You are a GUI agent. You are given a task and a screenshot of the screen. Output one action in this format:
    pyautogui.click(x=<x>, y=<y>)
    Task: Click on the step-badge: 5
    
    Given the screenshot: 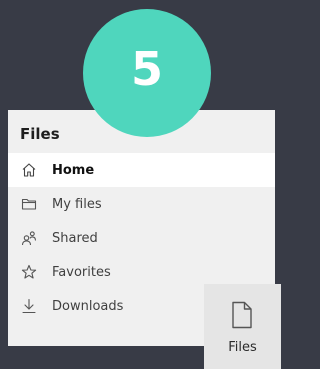 What is the action you would take?
    pyautogui.click(x=147, y=73)
    